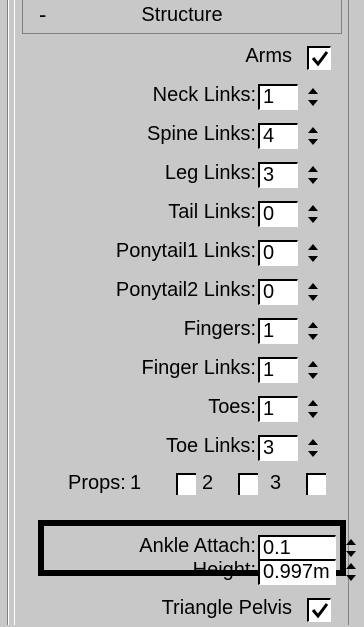 The height and width of the screenshot is (627, 364). I want to click on spine-links-row: Spine Links: 4, so click(182, 136).